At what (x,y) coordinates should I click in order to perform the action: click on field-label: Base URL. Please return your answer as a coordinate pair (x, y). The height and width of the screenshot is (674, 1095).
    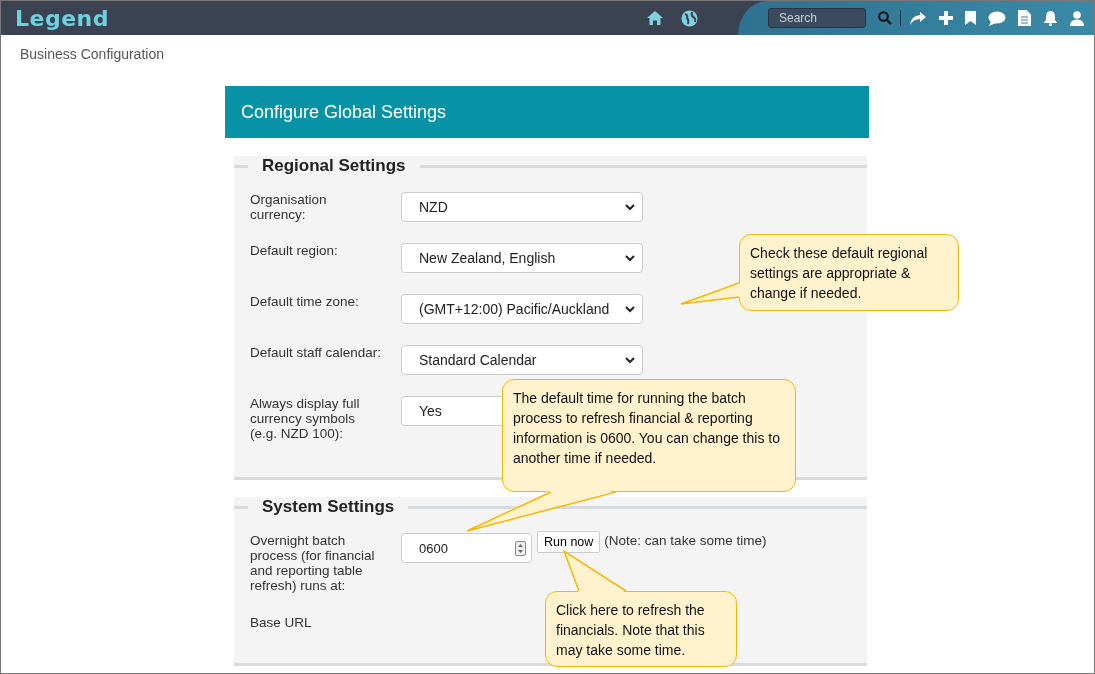
    Looking at the image, I should click on (281, 622).